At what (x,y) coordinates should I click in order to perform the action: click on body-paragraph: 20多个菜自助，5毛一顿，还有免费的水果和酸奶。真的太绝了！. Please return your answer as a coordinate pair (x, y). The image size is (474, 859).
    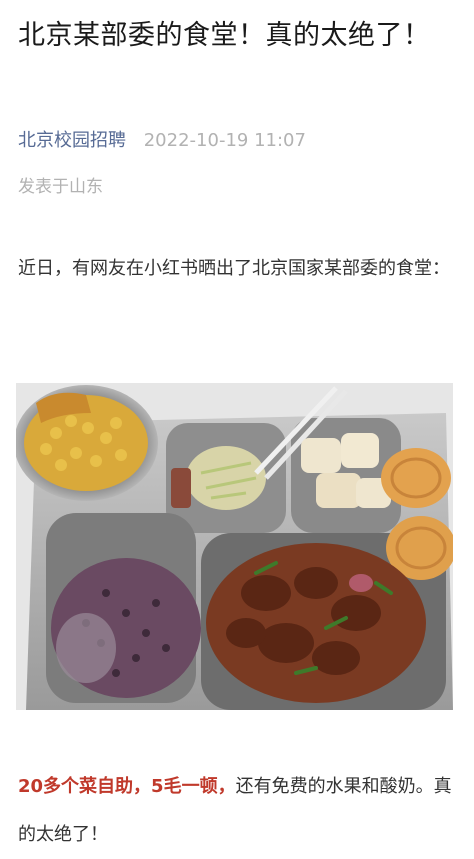
    Looking at the image, I should click on (238, 811).